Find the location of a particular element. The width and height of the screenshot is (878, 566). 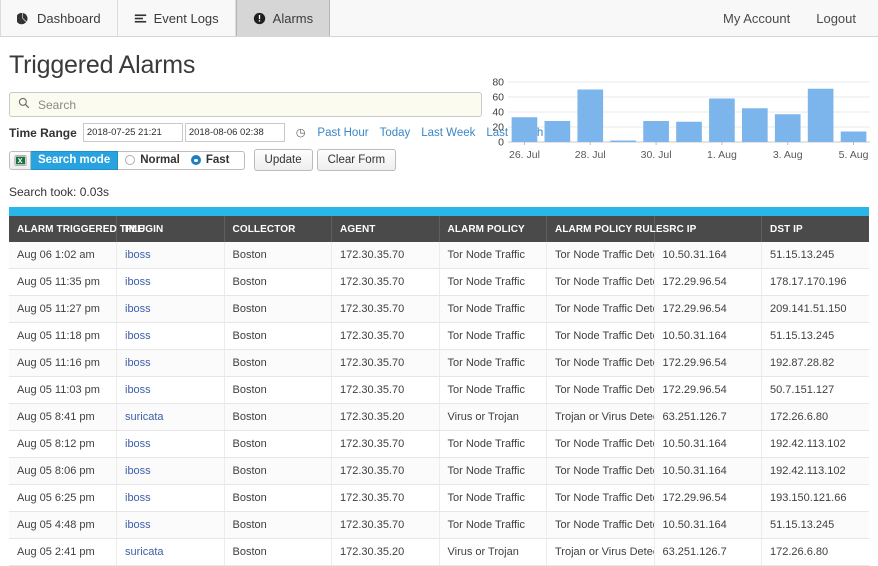

cell-dst-ip: 209.141.51.150 is located at coordinates (815, 309).